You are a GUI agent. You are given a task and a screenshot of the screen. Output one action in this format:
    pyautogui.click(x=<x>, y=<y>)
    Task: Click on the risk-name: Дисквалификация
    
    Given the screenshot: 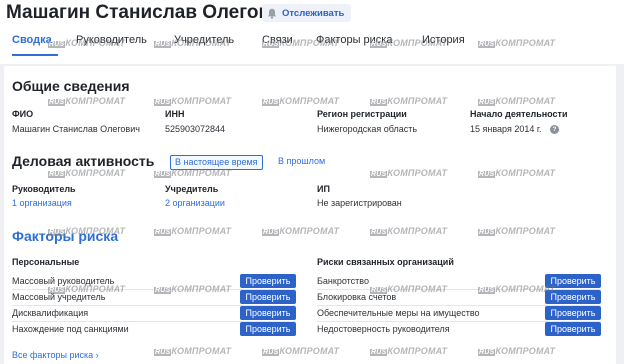 What is the action you would take?
    pyautogui.click(x=50, y=313)
    